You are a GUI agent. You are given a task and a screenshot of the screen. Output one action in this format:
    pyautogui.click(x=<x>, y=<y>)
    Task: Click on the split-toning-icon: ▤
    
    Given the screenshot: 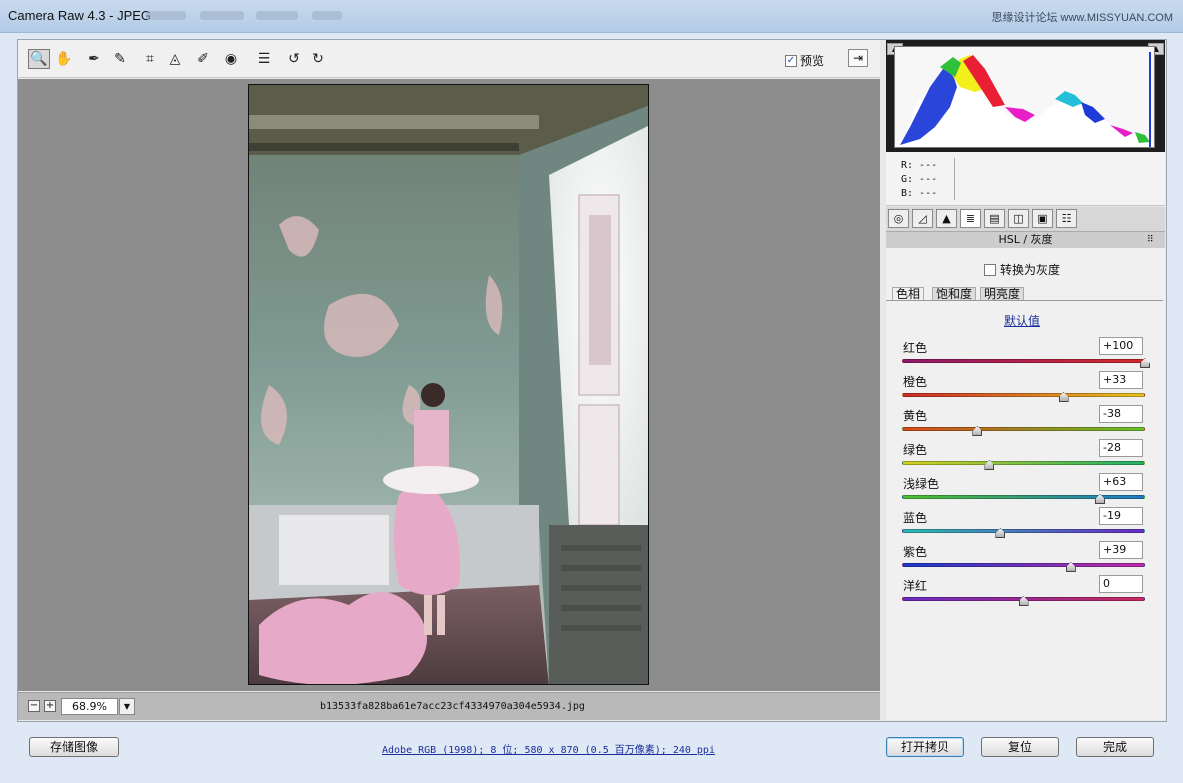 What is the action you would take?
    pyautogui.click(x=994, y=218)
    